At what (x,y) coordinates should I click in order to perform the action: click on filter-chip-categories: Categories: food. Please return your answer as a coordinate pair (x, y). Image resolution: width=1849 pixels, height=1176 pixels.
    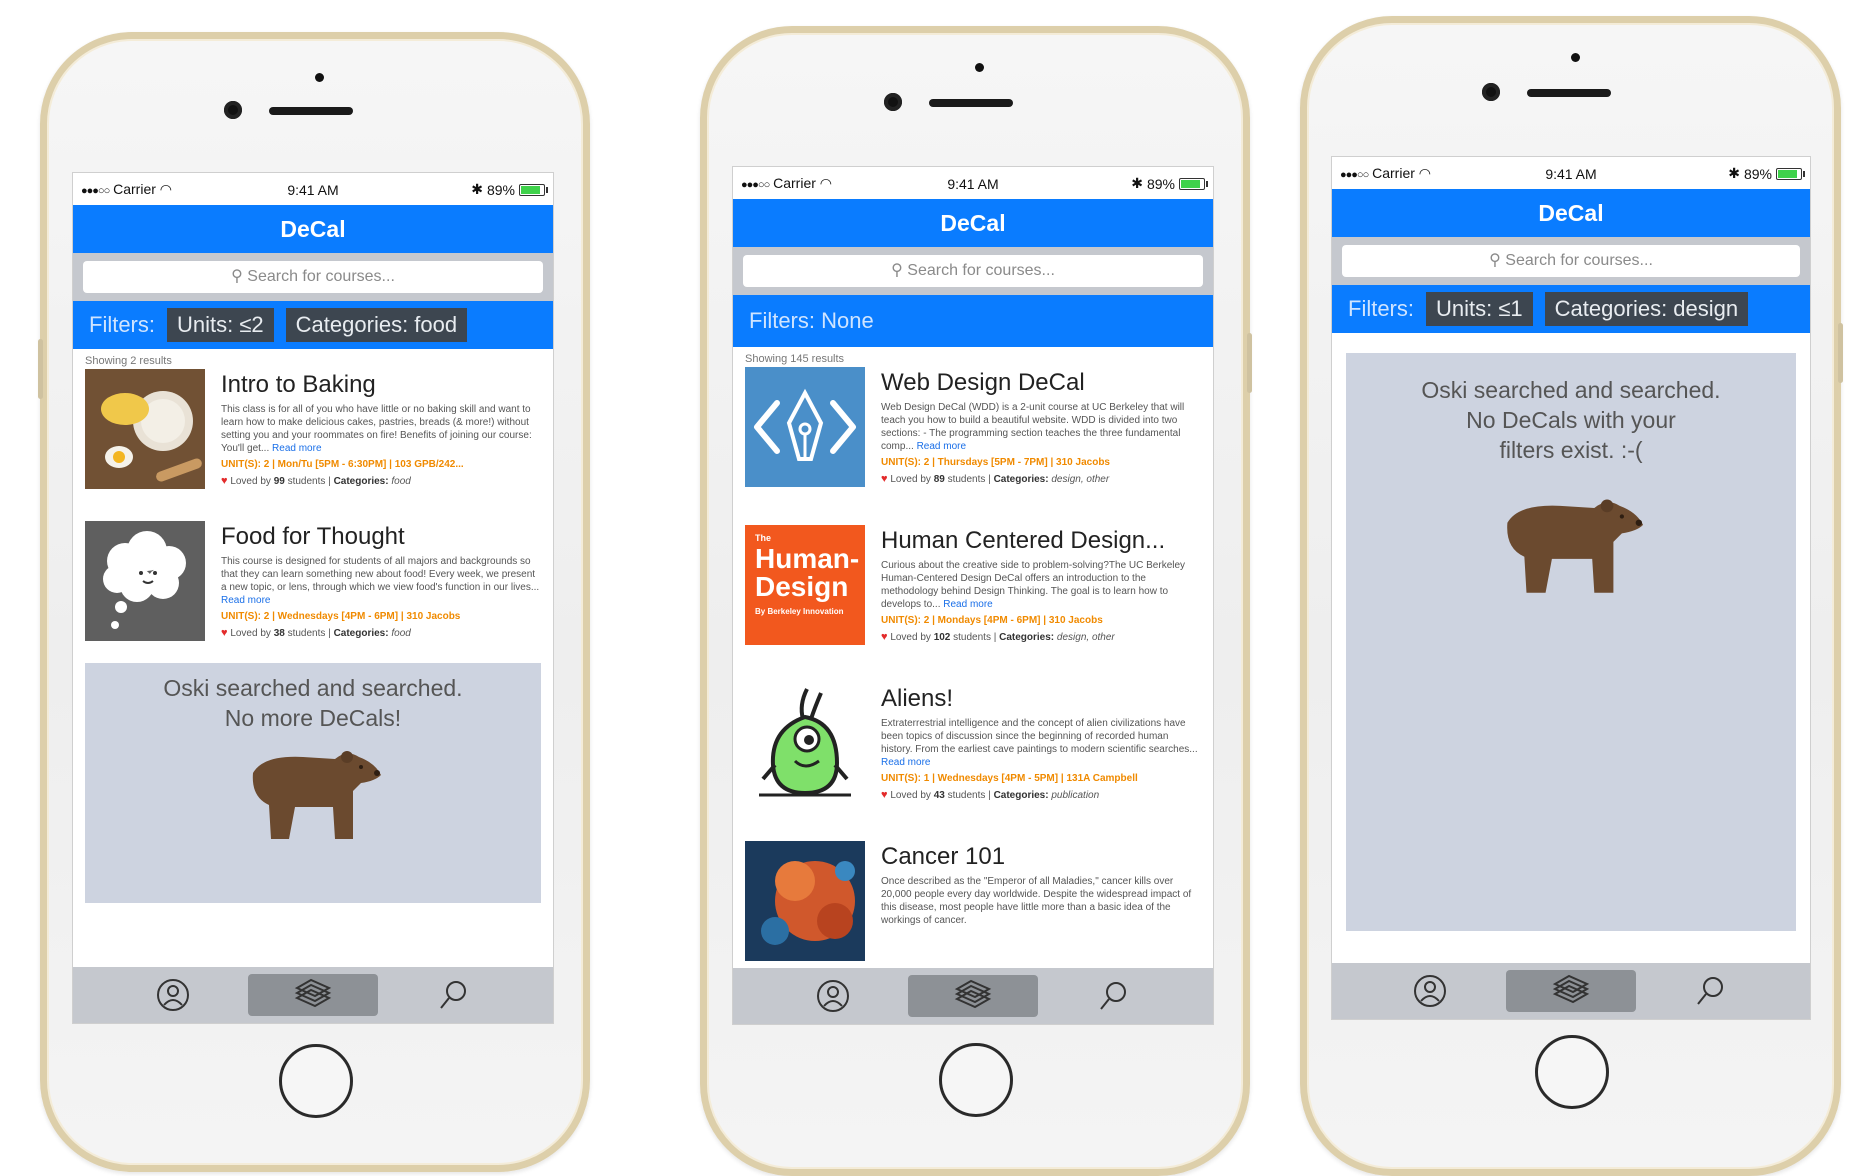
    Looking at the image, I should click on (376, 325).